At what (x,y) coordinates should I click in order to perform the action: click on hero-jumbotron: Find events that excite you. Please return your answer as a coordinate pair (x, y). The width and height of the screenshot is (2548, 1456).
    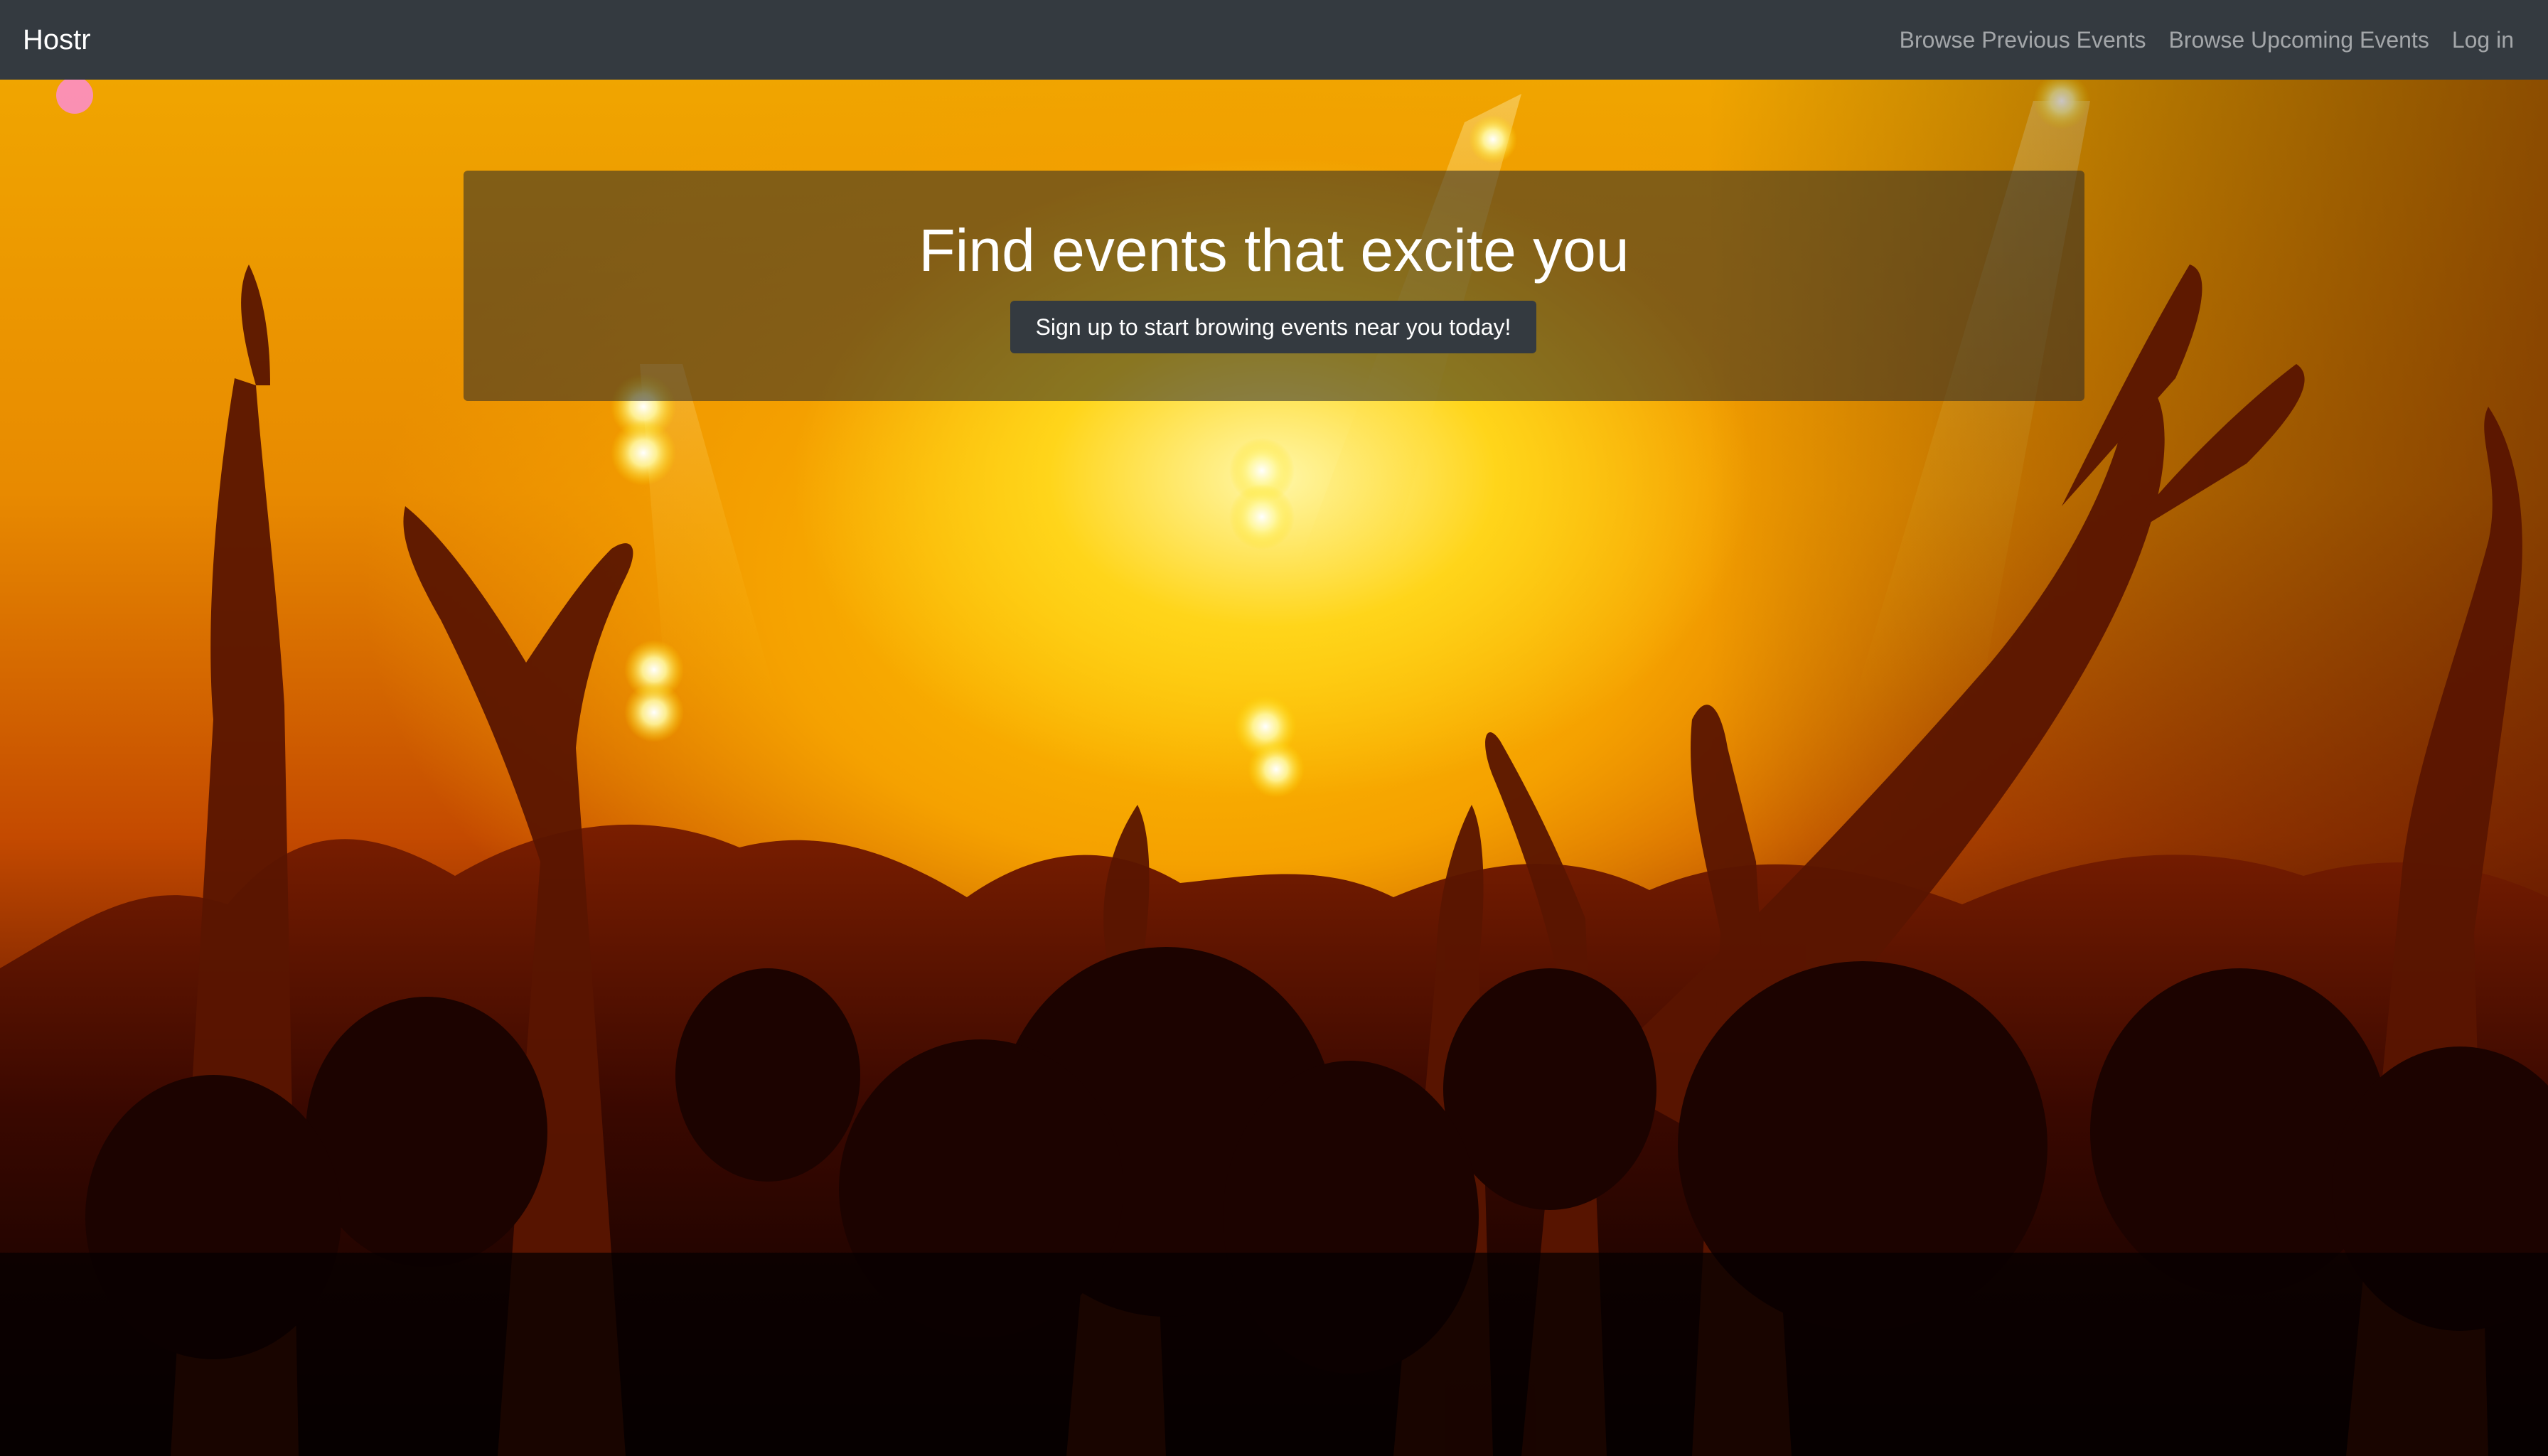
    Looking at the image, I should click on (1274, 286).